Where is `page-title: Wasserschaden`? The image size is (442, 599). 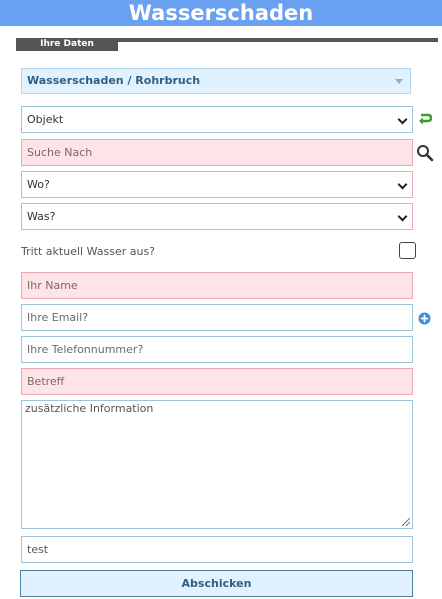 page-title: Wasserschaden is located at coordinates (221, 13).